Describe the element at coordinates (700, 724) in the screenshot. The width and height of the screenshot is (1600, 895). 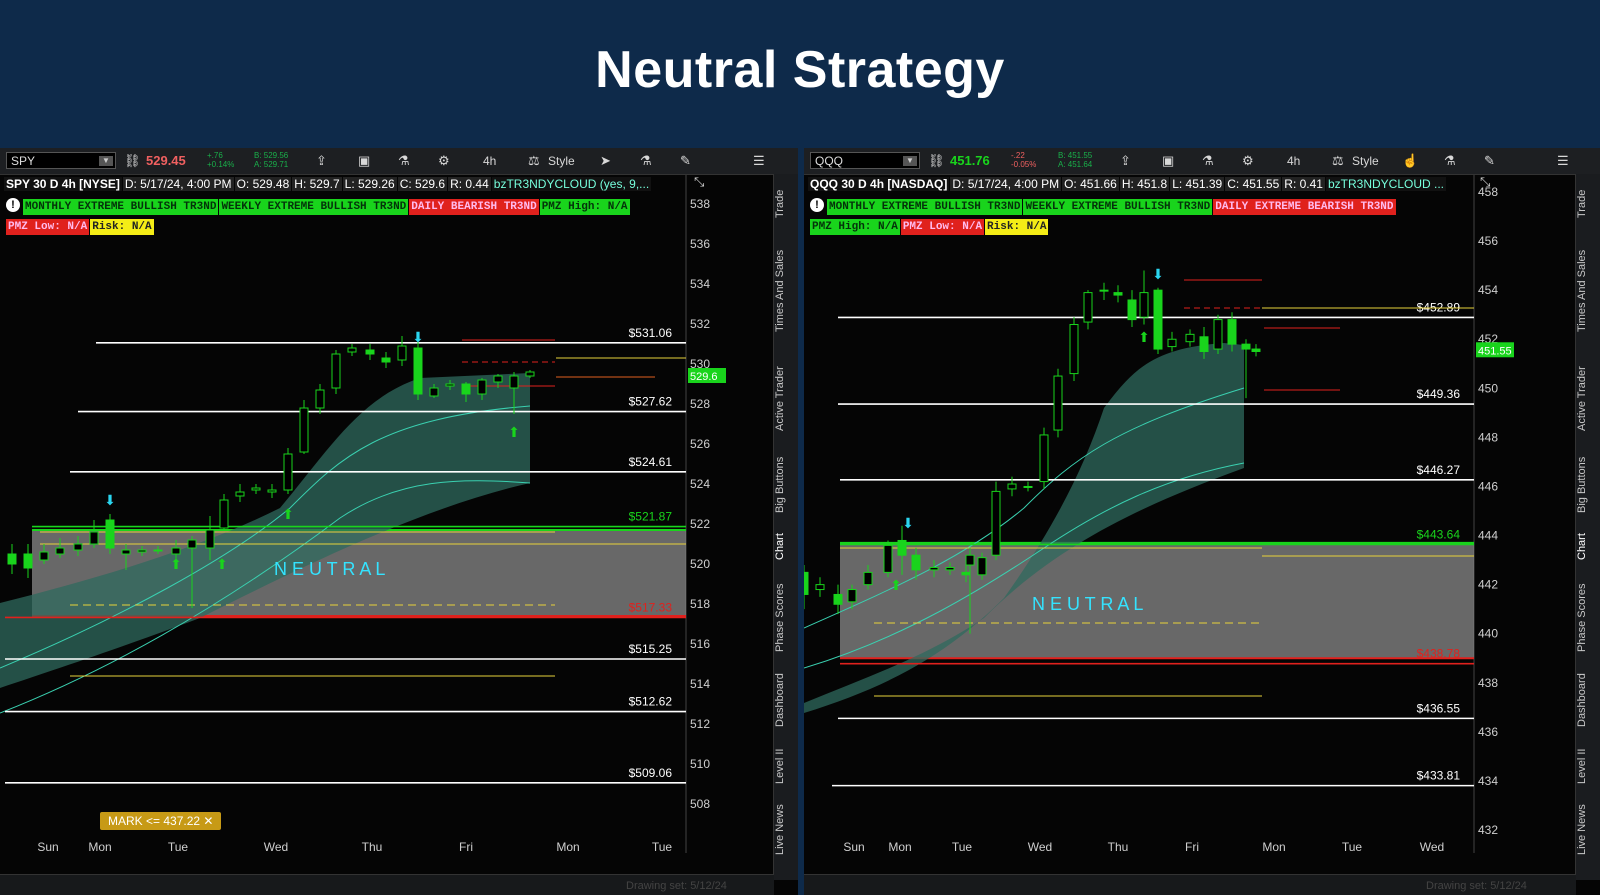
I see `price-tick-label: 512` at that location.